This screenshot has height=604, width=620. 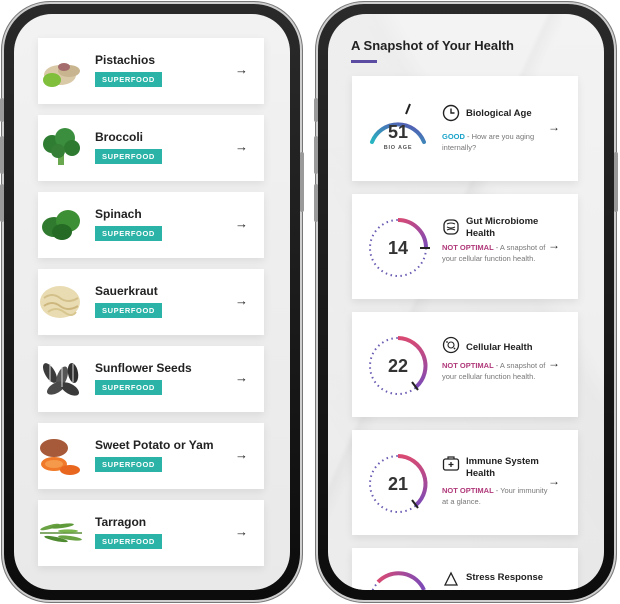 What do you see at coordinates (61, 533) in the screenshot?
I see `tarragon-image` at bounding box center [61, 533].